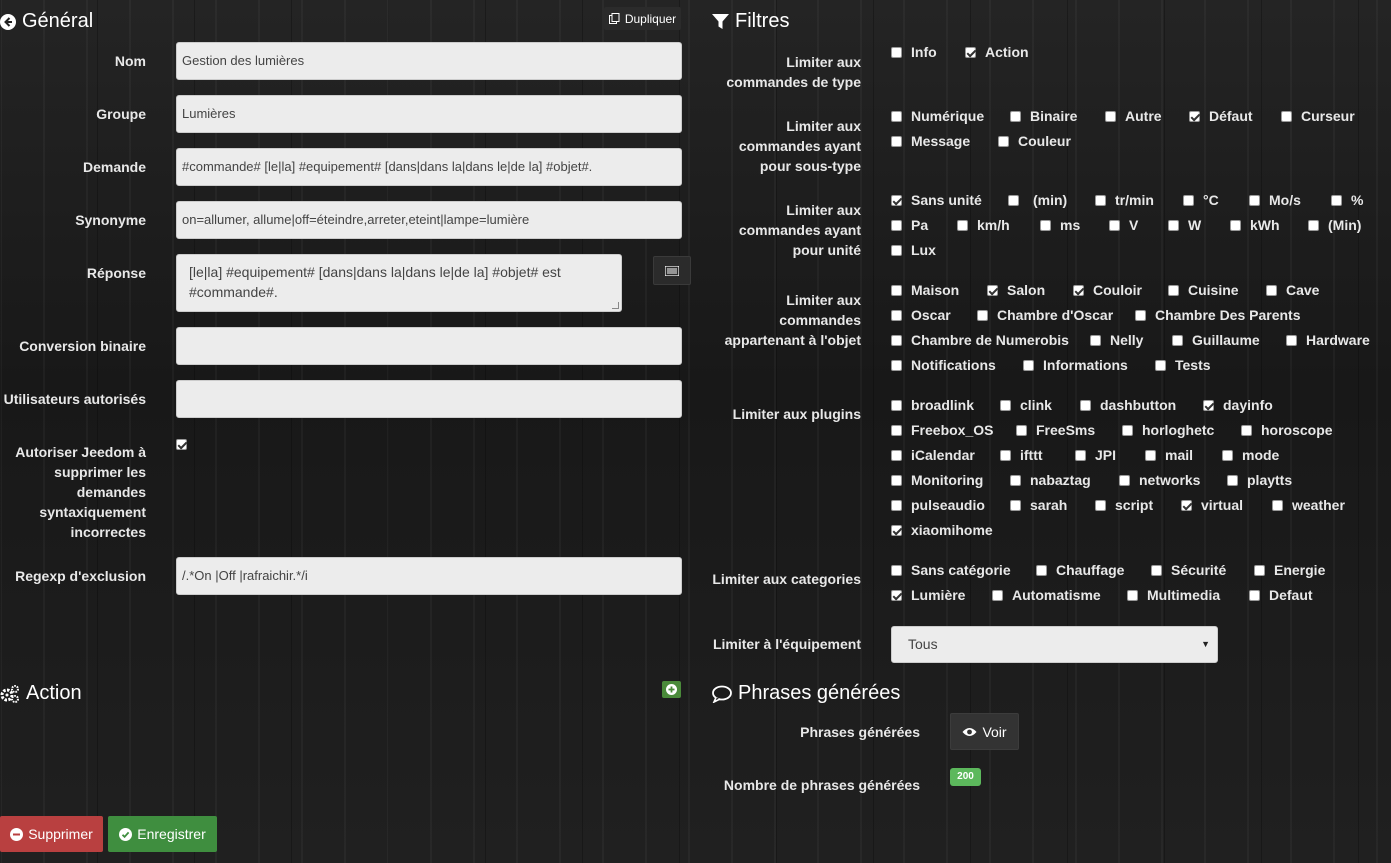 The height and width of the screenshot is (863, 1391). What do you see at coordinates (932, 405) in the screenshot?
I see `plugin-option: broadlink` at bounding box center [932, 405].